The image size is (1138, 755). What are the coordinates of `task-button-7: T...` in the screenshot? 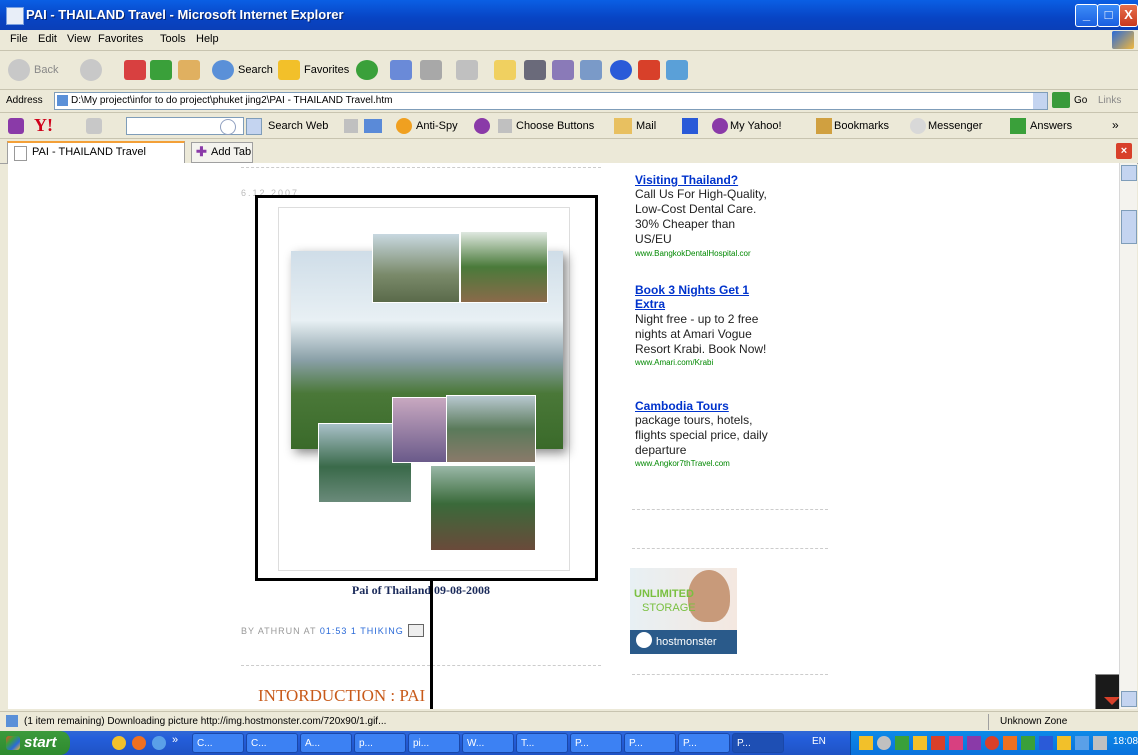 It's located at (542, 743).